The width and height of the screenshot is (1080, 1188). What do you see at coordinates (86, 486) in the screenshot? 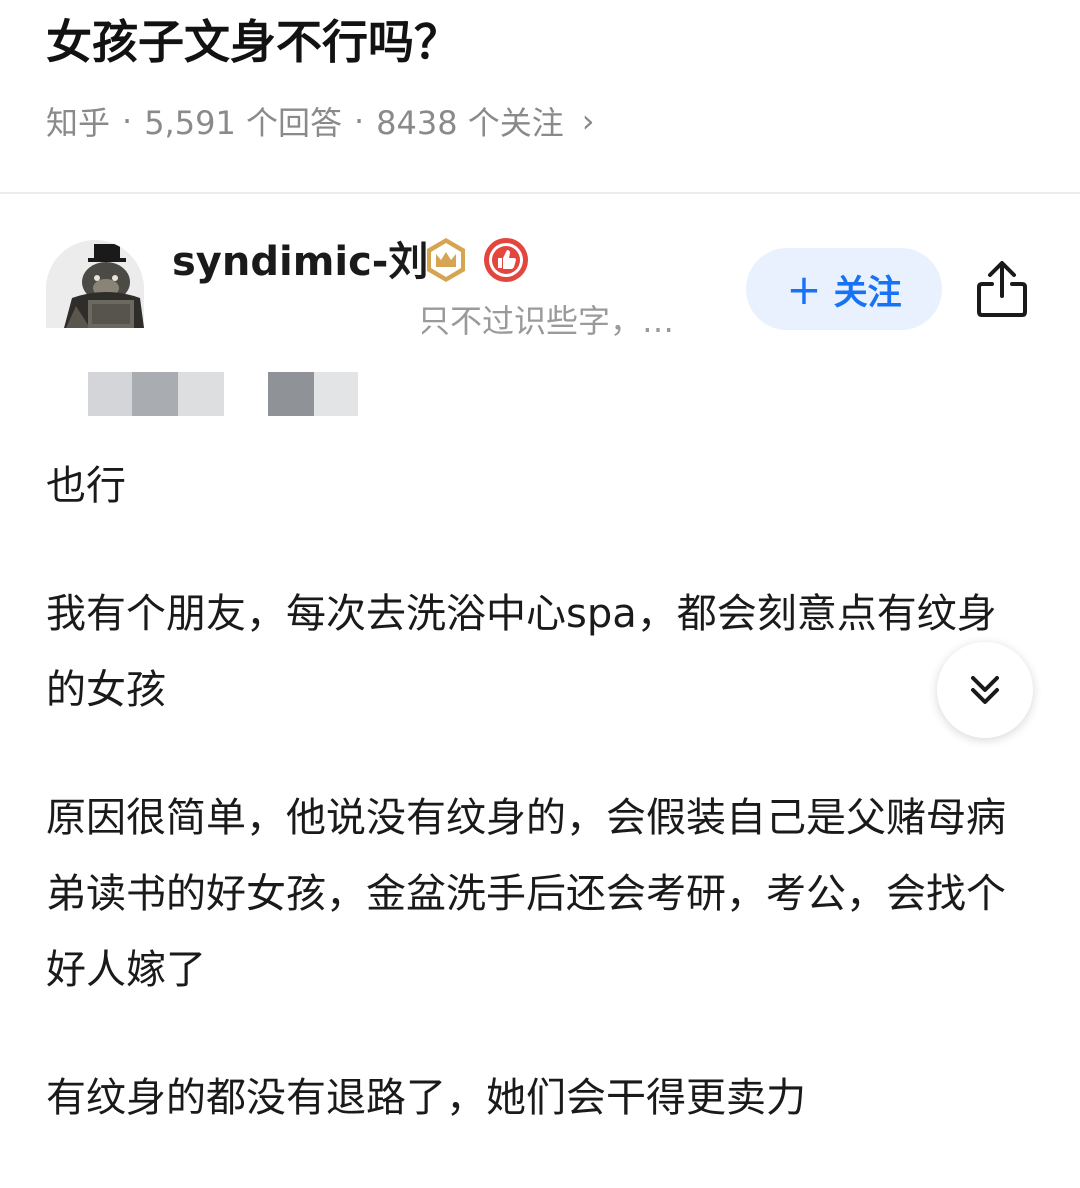
I see `answer-paragraph: 也行` at bounding box center [86, 486].